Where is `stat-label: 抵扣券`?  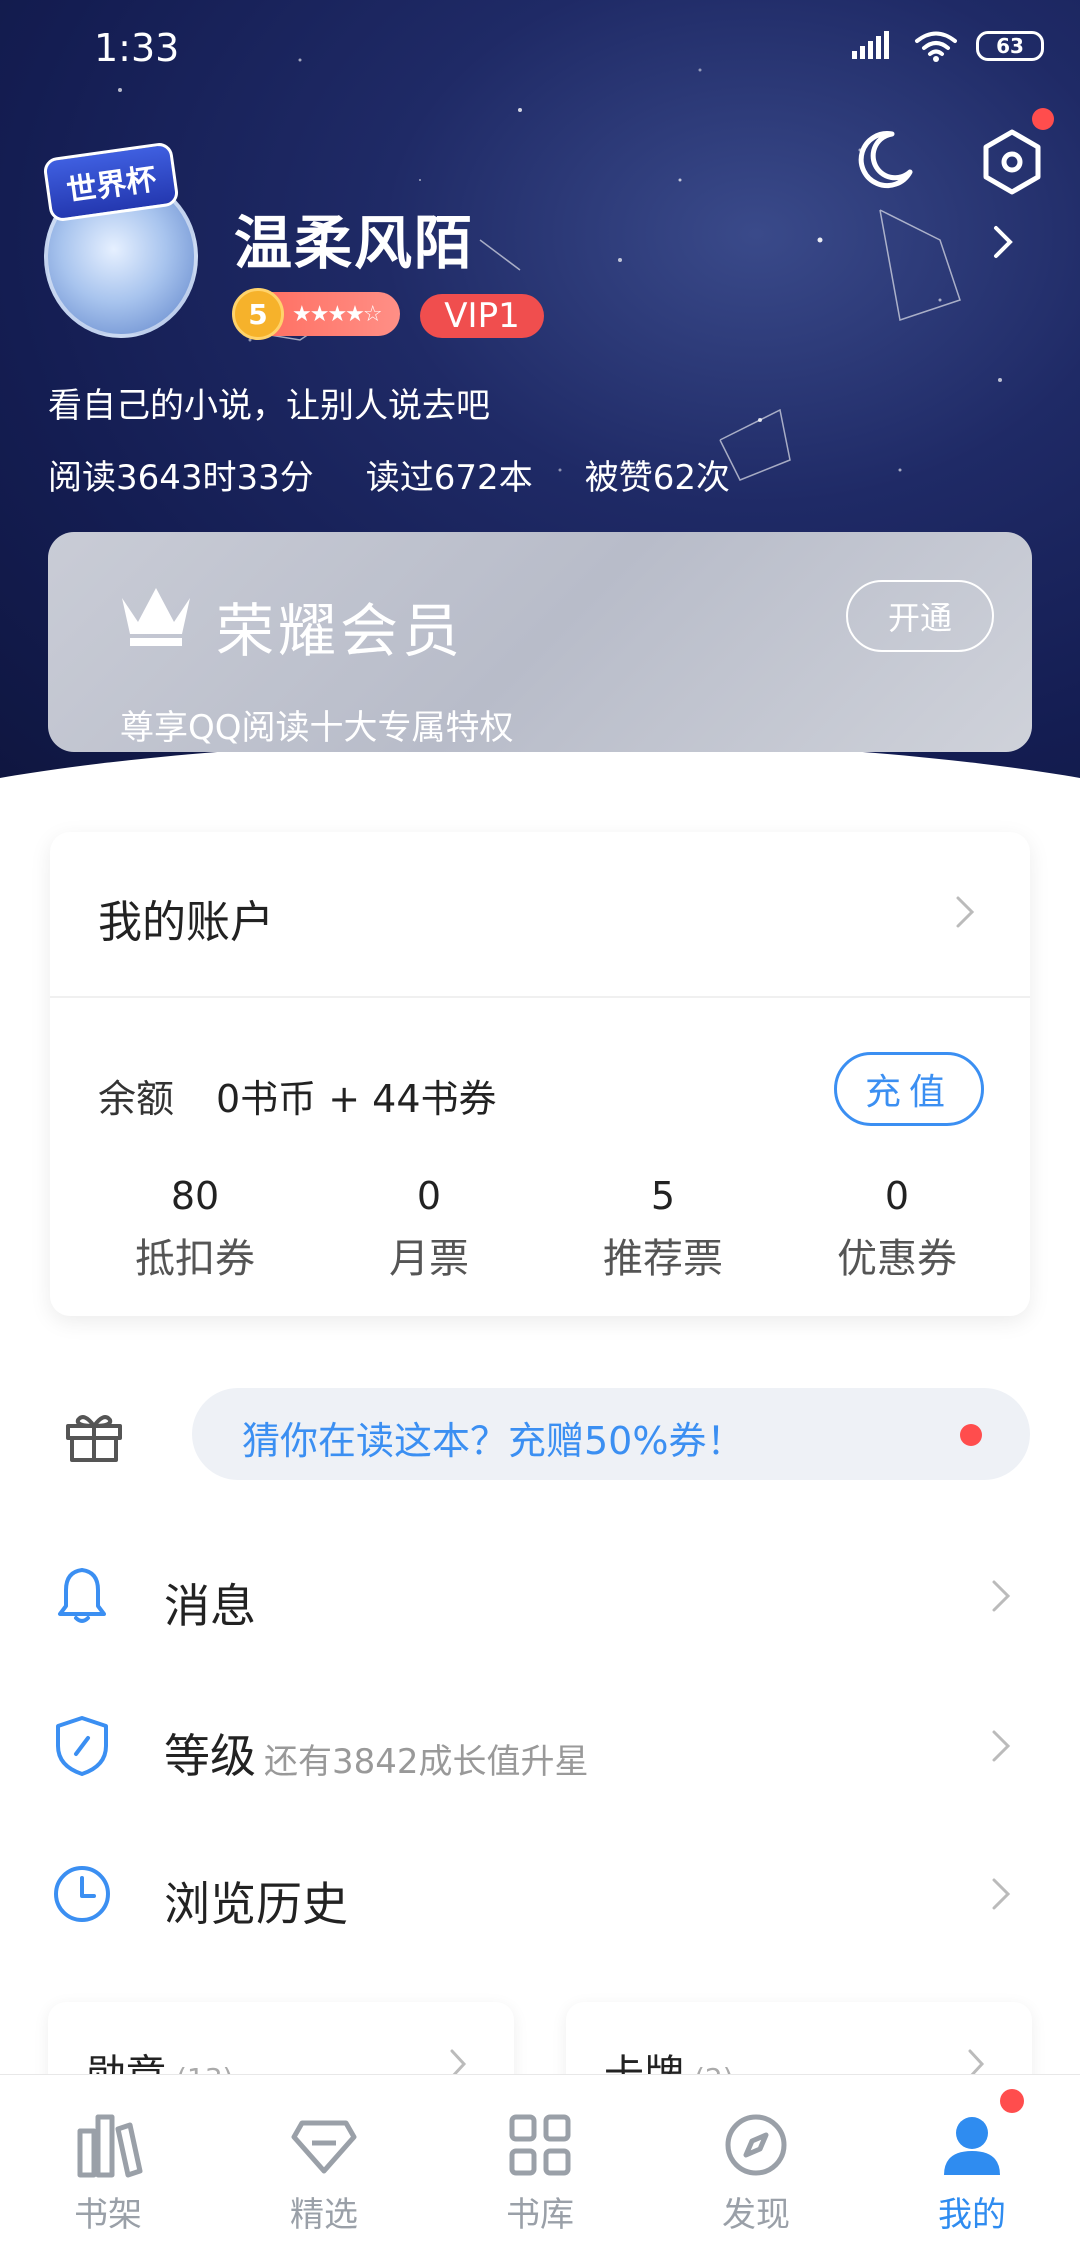 stat-label: 抵扣券 is located at coordinates (195, 1258).